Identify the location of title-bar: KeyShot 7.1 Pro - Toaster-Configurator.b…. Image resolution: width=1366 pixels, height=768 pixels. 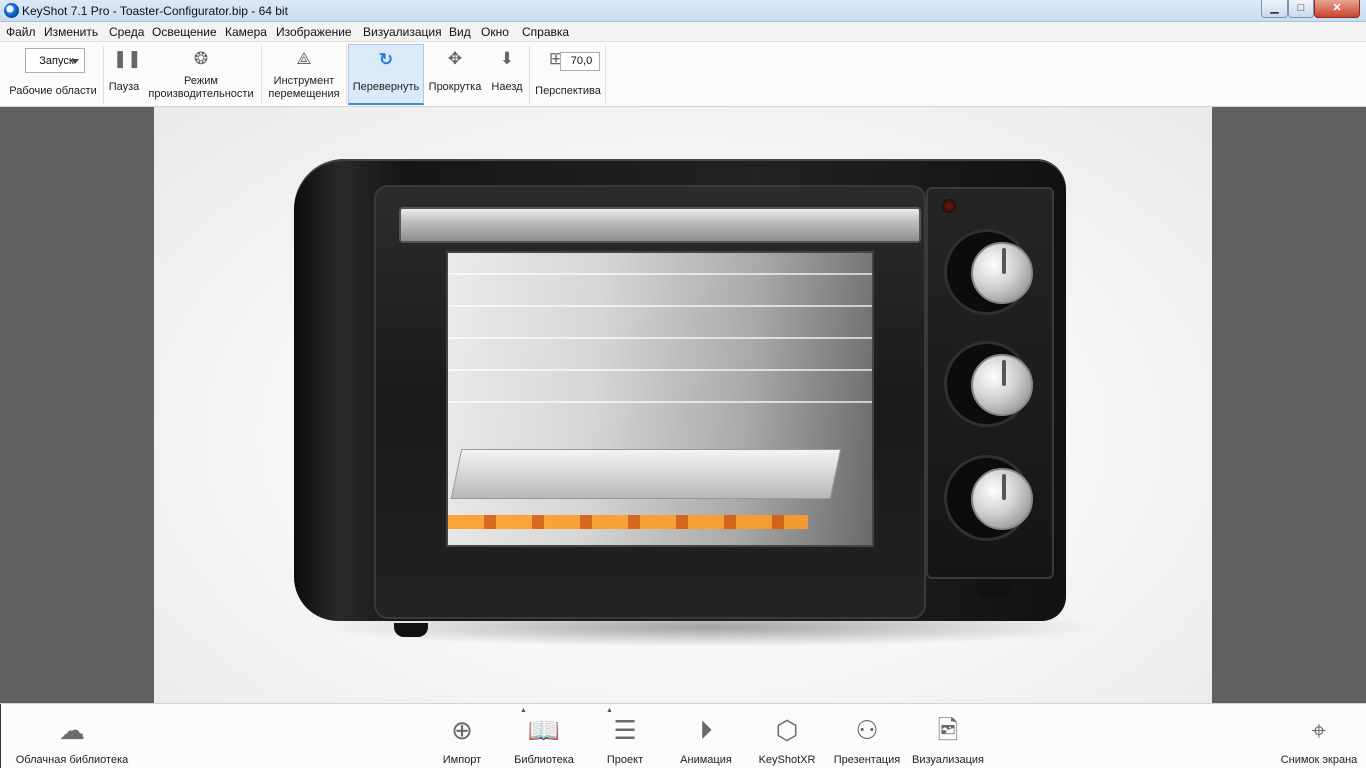
(683, 11).